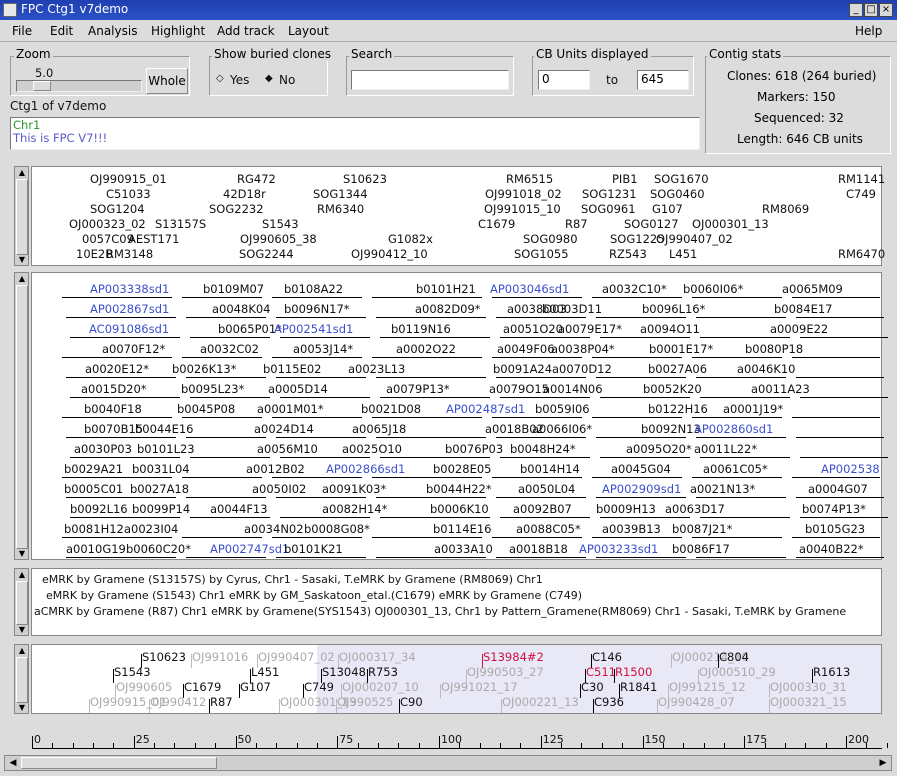 Image resolution: width=897 pixels, height=776 pixels. What do you see at coordinates (608, 209) in the screenshot?
I see `marker-label: SOG0961` at bounding box center [608, 209].